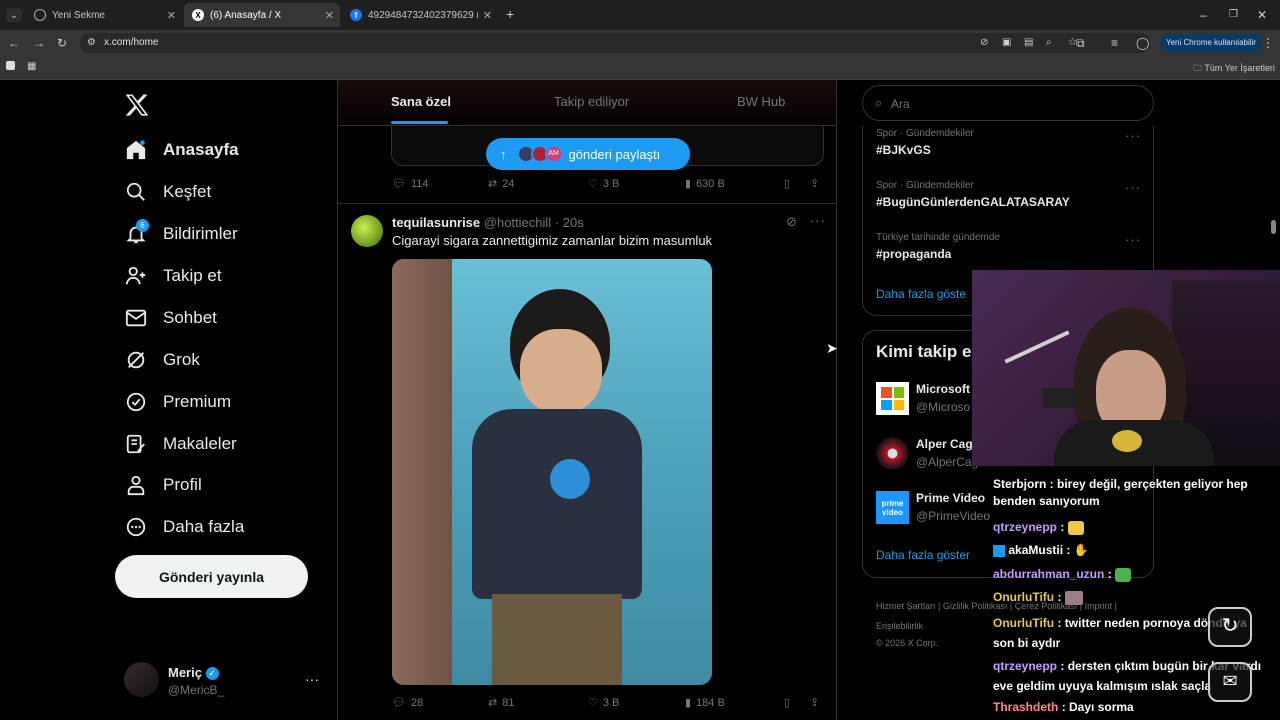 The height and width of the screenshot is (720, 1280). I want to click on site-info-icon: ⚙, so click(91, 43).